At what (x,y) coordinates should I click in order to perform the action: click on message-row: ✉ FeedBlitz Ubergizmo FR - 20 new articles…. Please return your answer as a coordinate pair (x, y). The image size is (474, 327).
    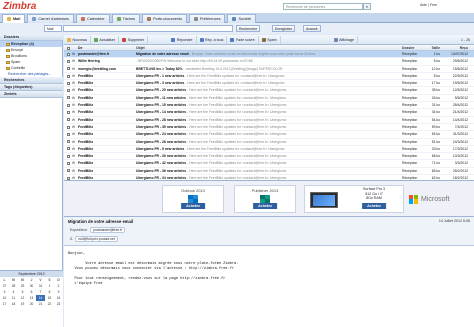
    Looking at the image, I should click on (269, 91).